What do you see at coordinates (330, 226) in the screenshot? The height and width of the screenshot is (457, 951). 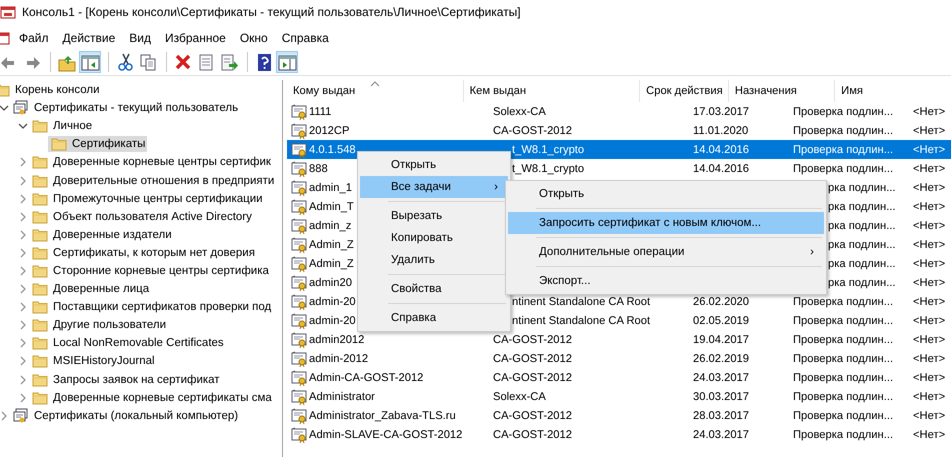 I see `table-cell: admin_z` at bounding box center [330, 226].